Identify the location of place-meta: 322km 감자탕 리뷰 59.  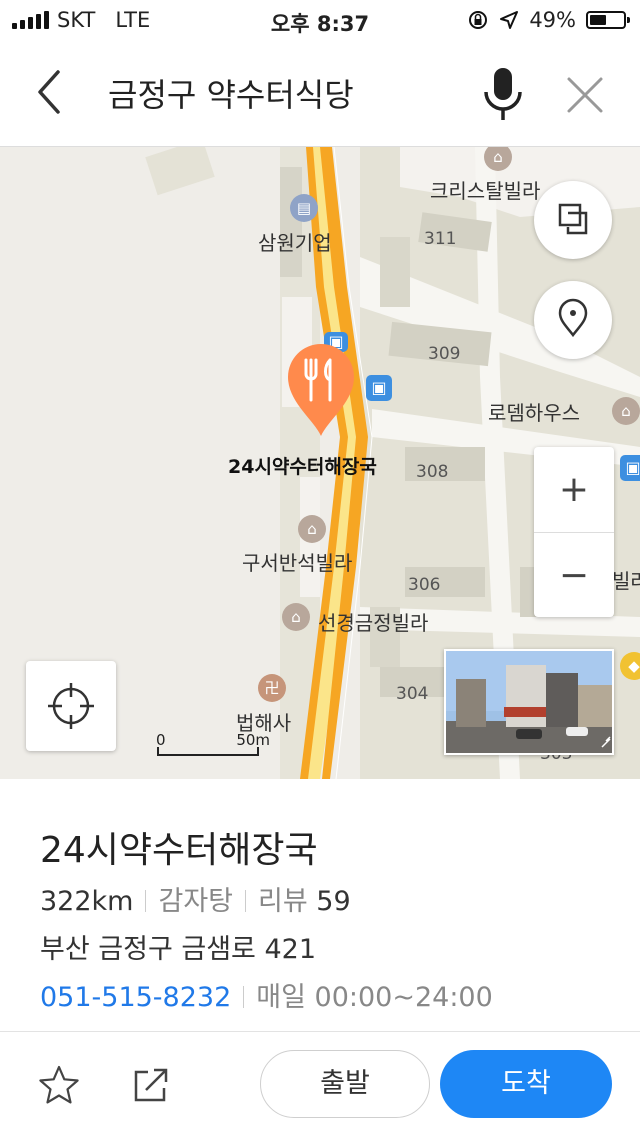
(195, 898).